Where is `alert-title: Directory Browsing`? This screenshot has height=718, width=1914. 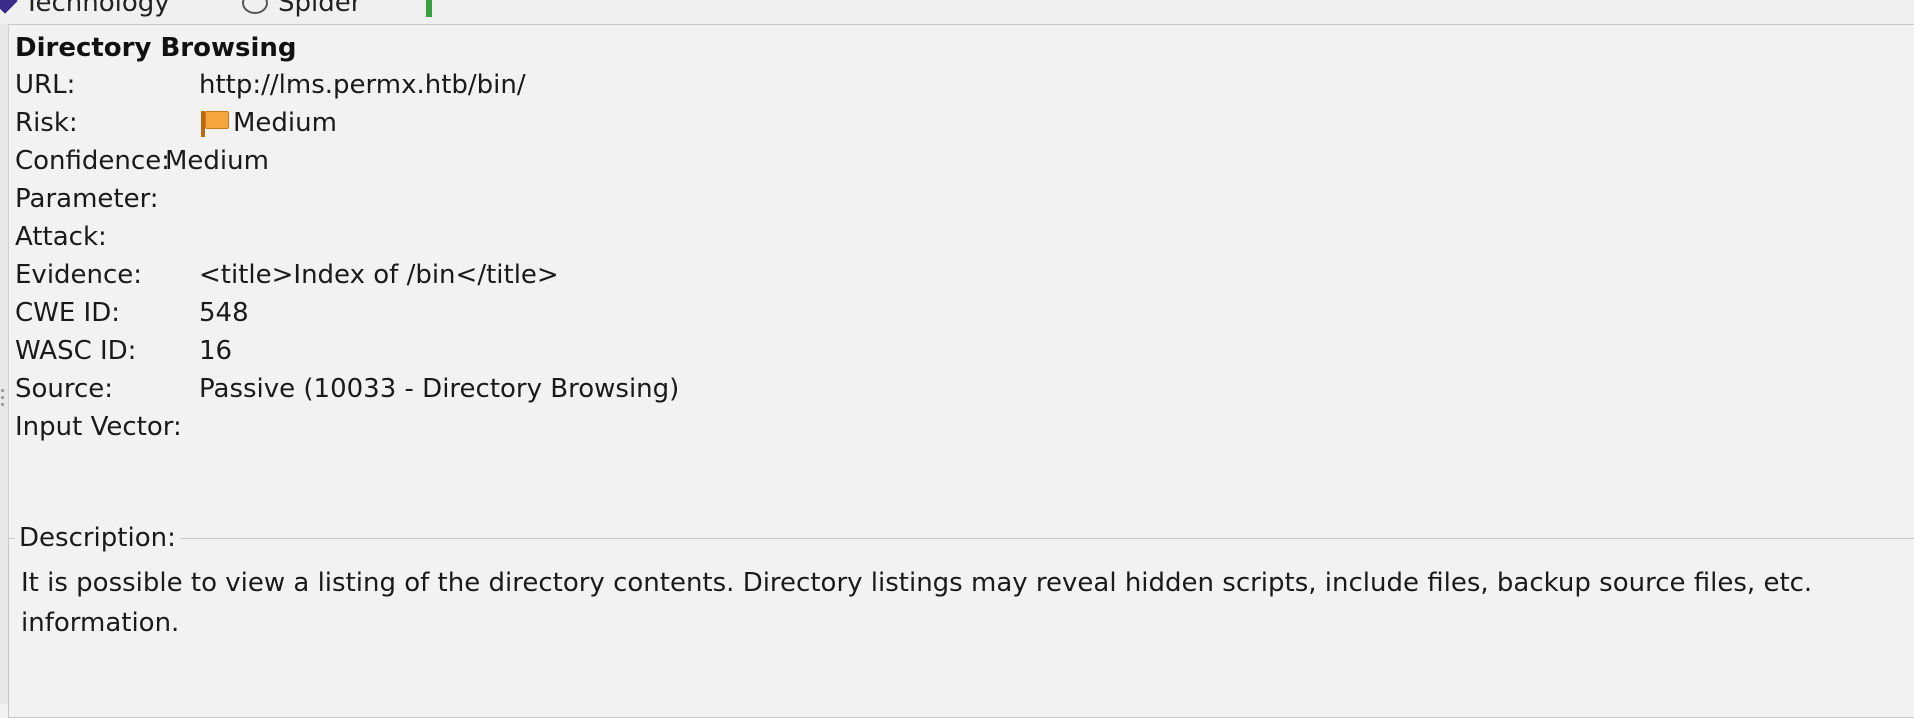 alert-title: Directory Browsing is located at coordinates (156, 48).